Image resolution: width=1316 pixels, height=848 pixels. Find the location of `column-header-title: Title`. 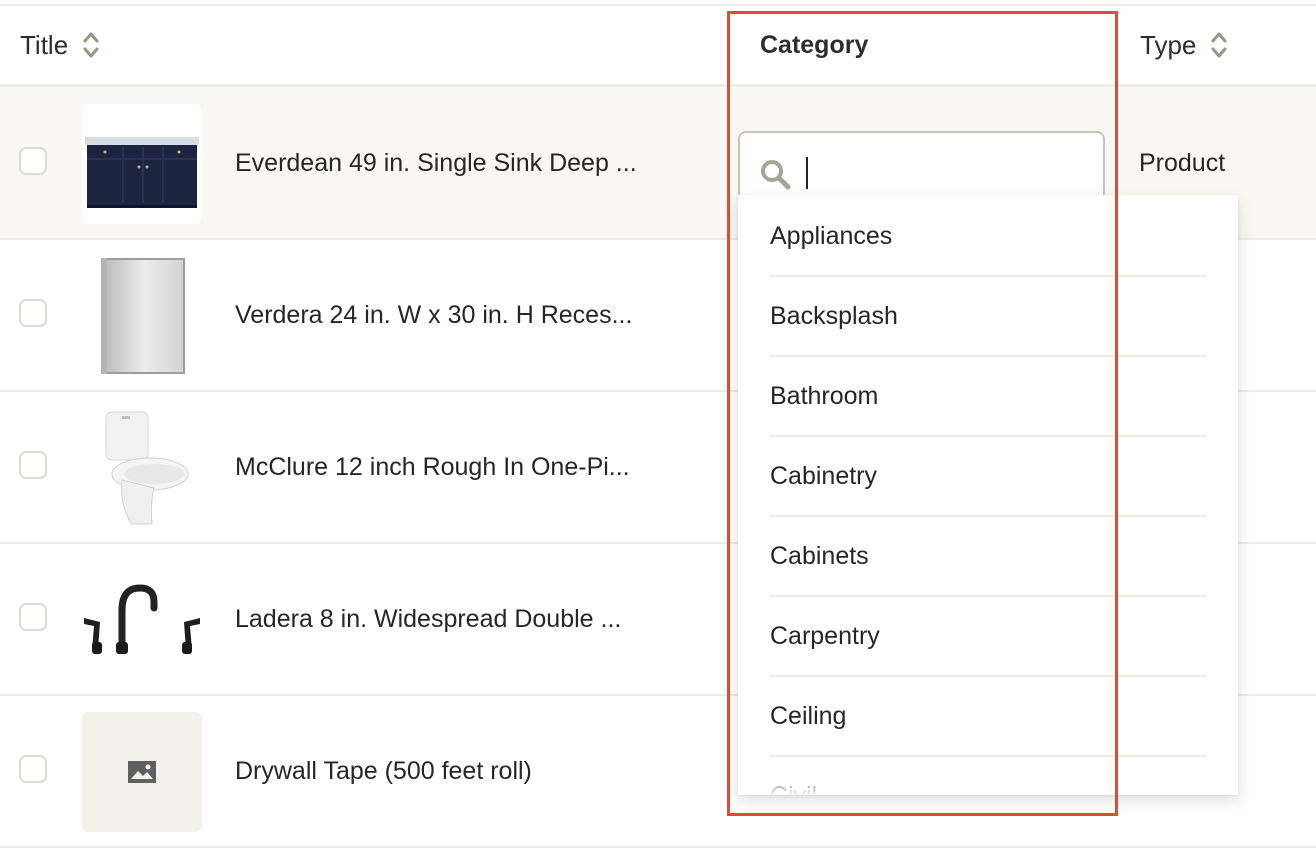

column-header-title: Title is located at coordinates (60, 45).